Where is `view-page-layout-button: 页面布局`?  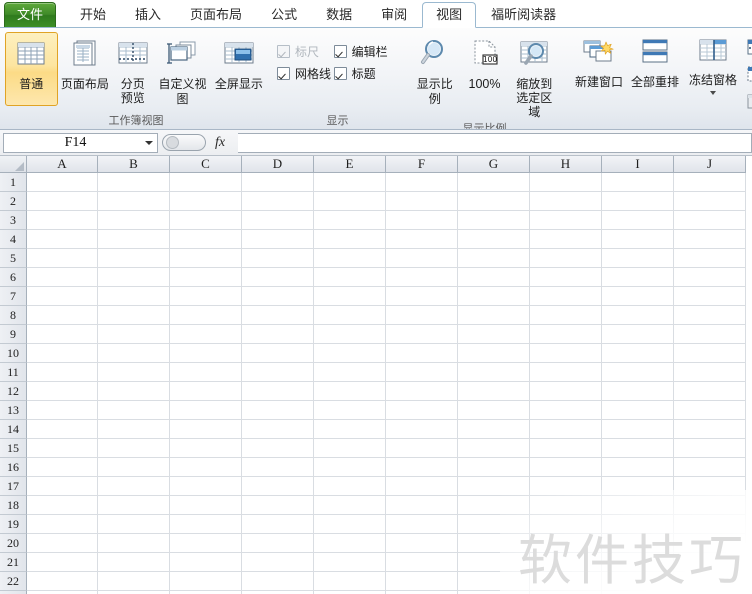 view-page-layout-button: 页面布局 is located at coordinates (85, 69).